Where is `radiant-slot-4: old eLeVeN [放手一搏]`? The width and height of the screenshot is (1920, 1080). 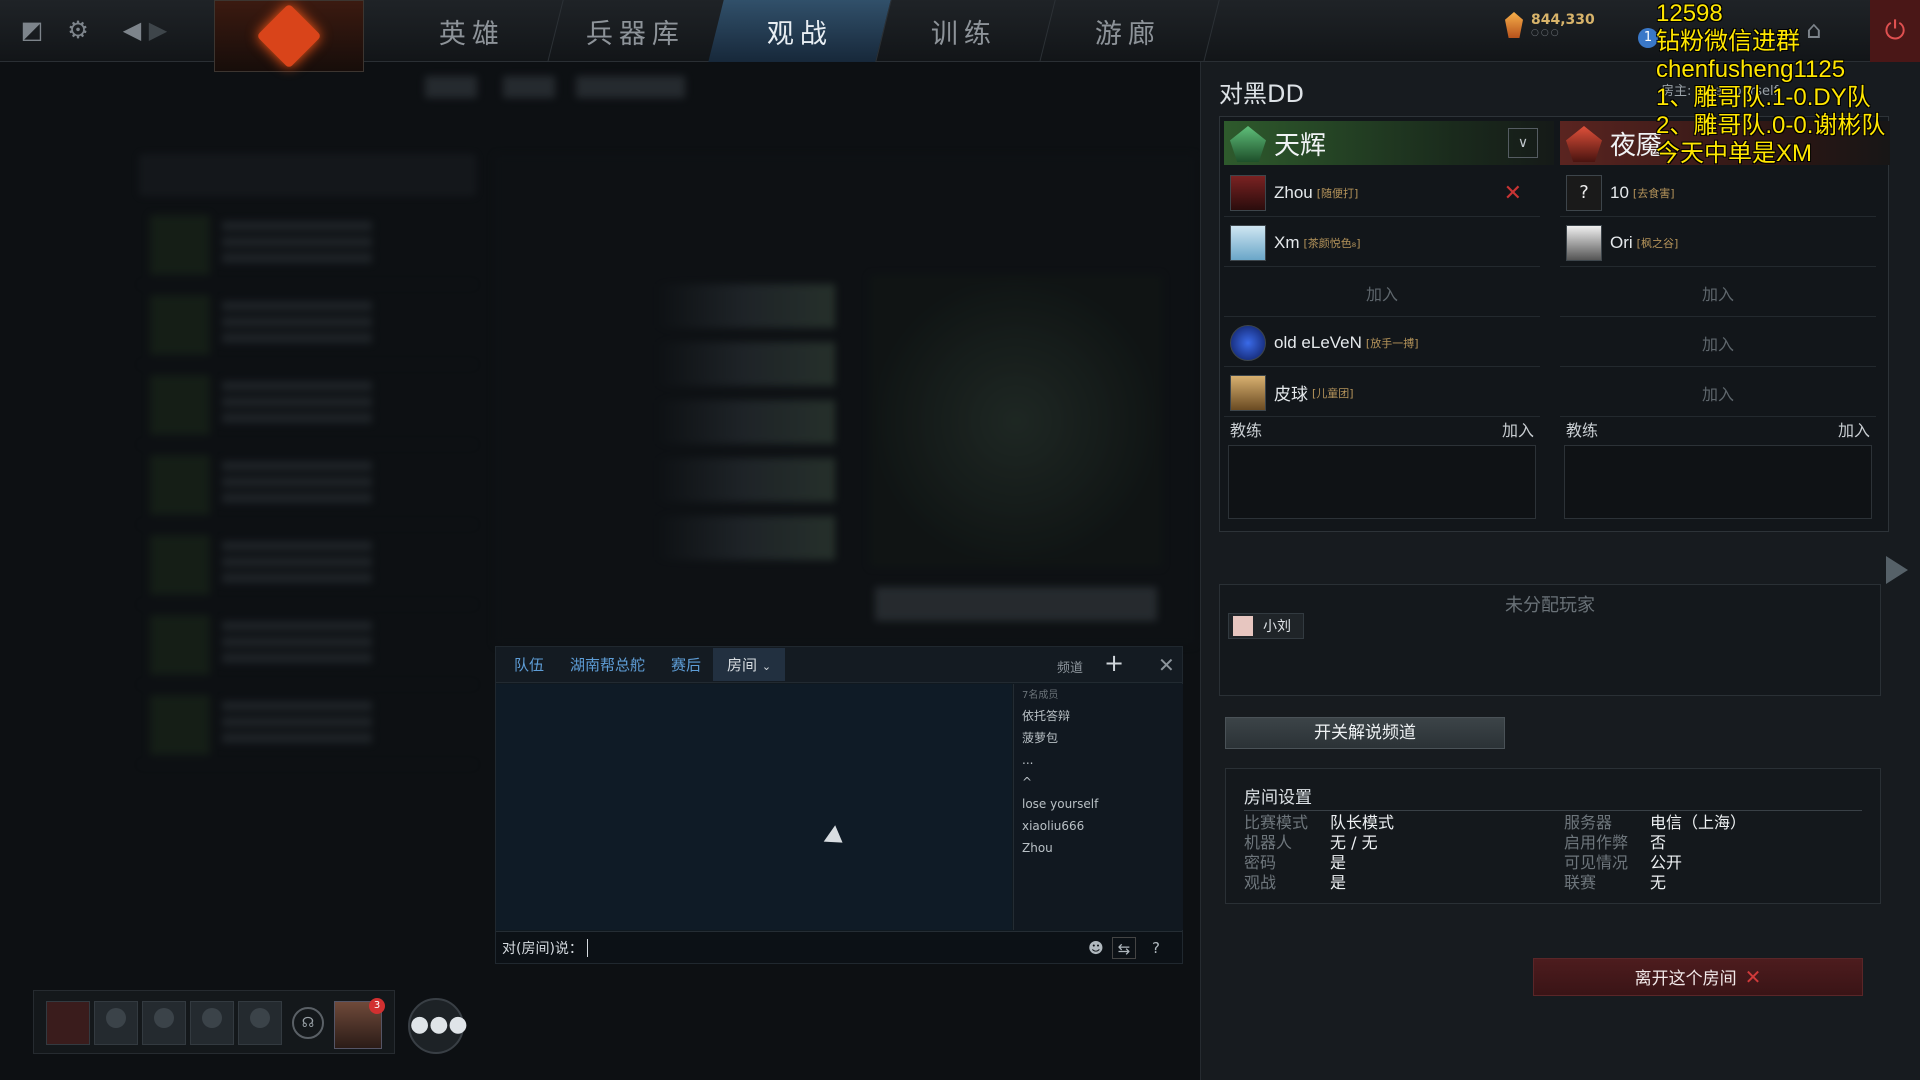 radiant-slot-4: old eLeVeN [放手一搏] is located at coordinates (1382, 343).